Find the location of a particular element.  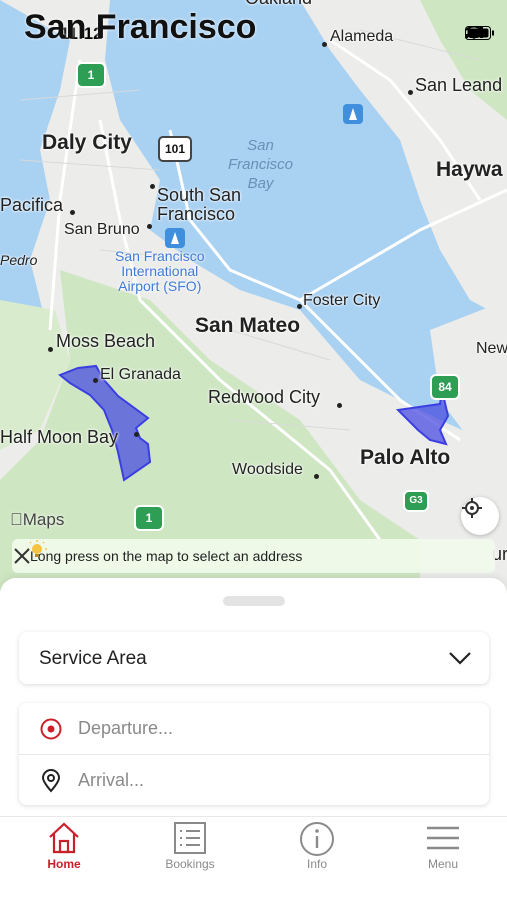

maps-attribution-text: Maps is located at coordinates (37, 519).